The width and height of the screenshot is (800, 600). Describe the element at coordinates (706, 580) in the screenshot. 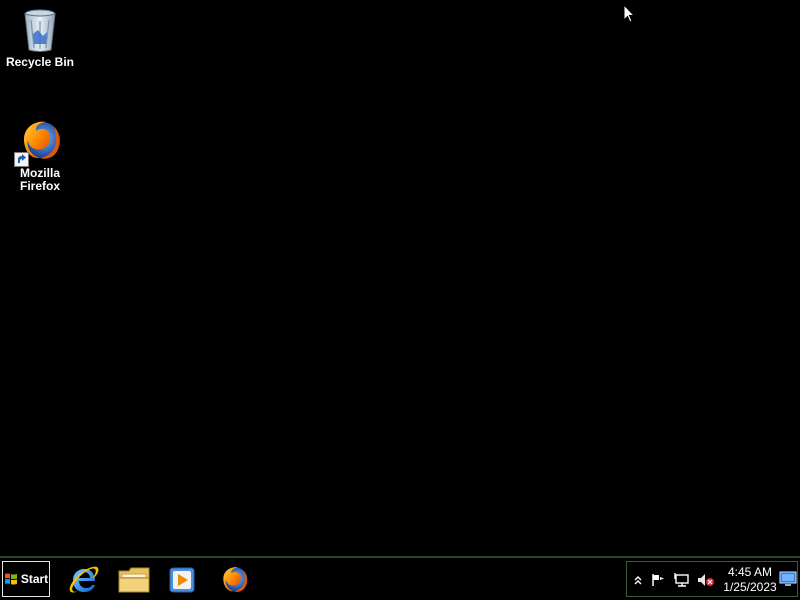

I see `volume-muted-icon` at that location.